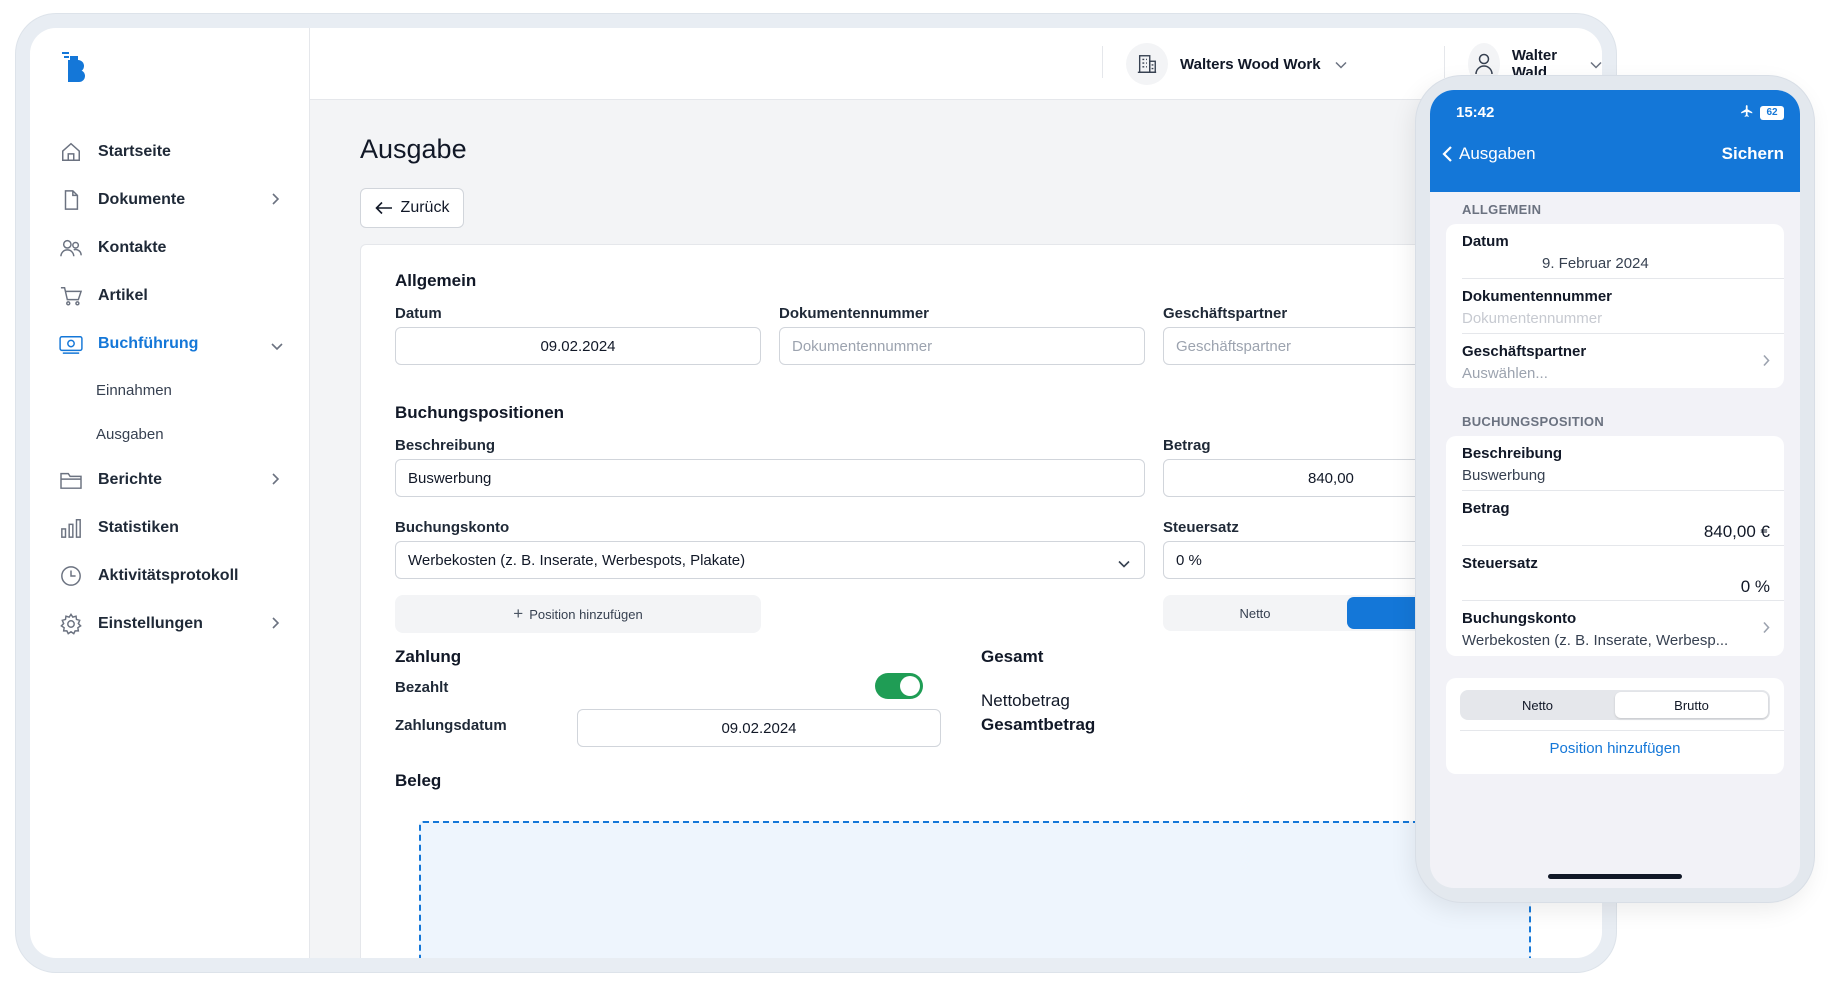  What do you see at coordinates (578, 614) in the screenshot?
I see `add-position-button: + Position hinzufügen` at bounding box center [578, 614].